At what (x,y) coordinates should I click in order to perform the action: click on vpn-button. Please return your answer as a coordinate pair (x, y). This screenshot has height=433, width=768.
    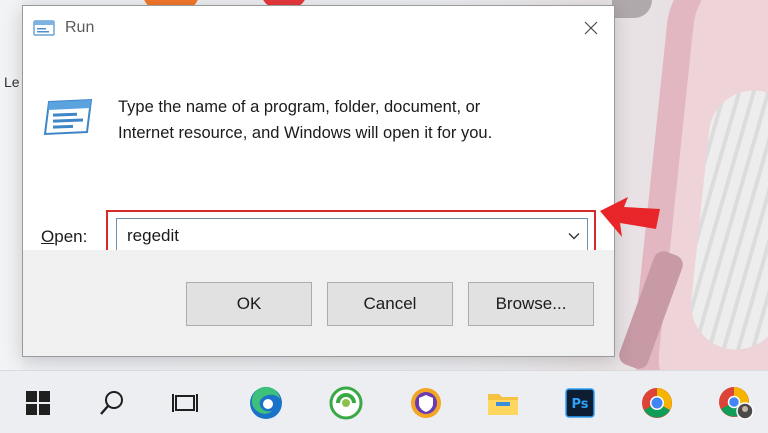
    Looking at the image, I should click on (426, 403).